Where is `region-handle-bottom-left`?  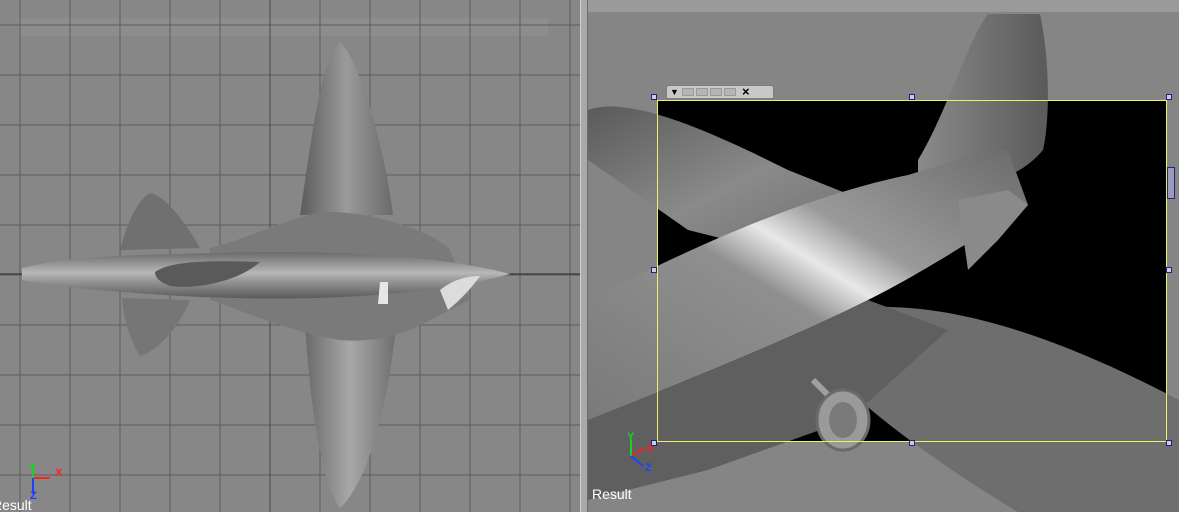 region-handle-bottom-left is located at coordinates (654, 443).